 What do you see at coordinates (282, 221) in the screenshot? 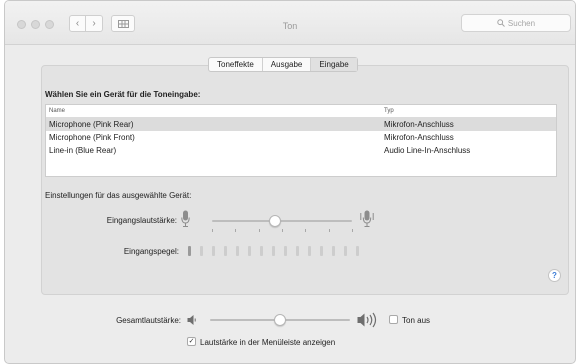
I see `input-volume-slider` at bounding box center [282, 221].